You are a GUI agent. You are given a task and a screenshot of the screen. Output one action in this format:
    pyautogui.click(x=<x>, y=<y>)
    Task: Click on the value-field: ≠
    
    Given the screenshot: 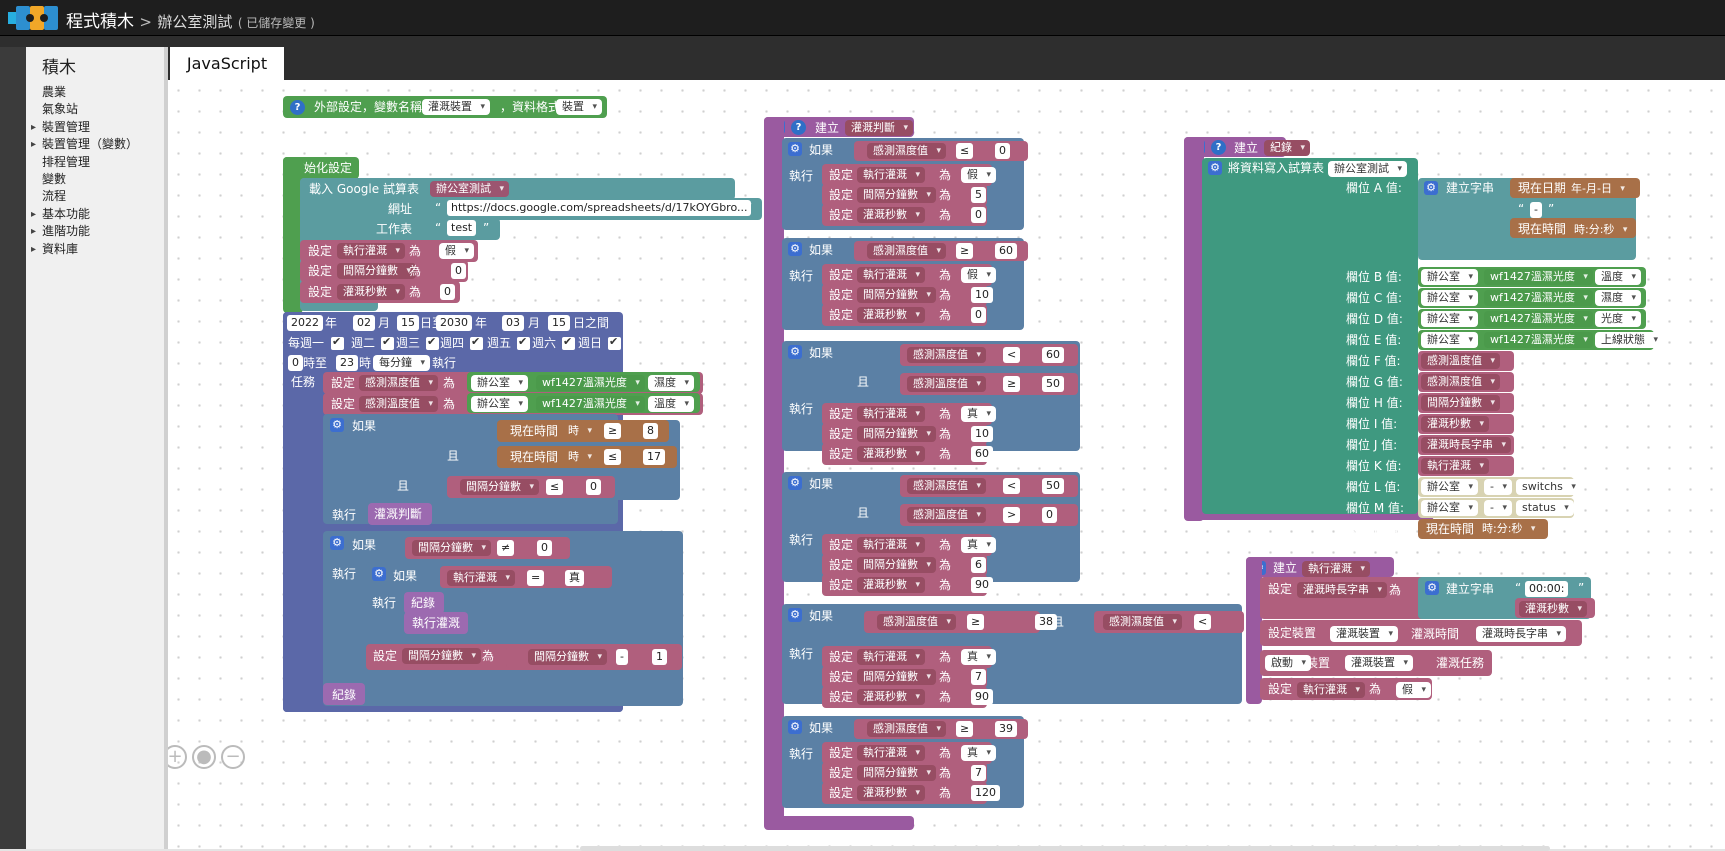 What is the action you would take?
    pyautogui.click(x=506, y=548)
    